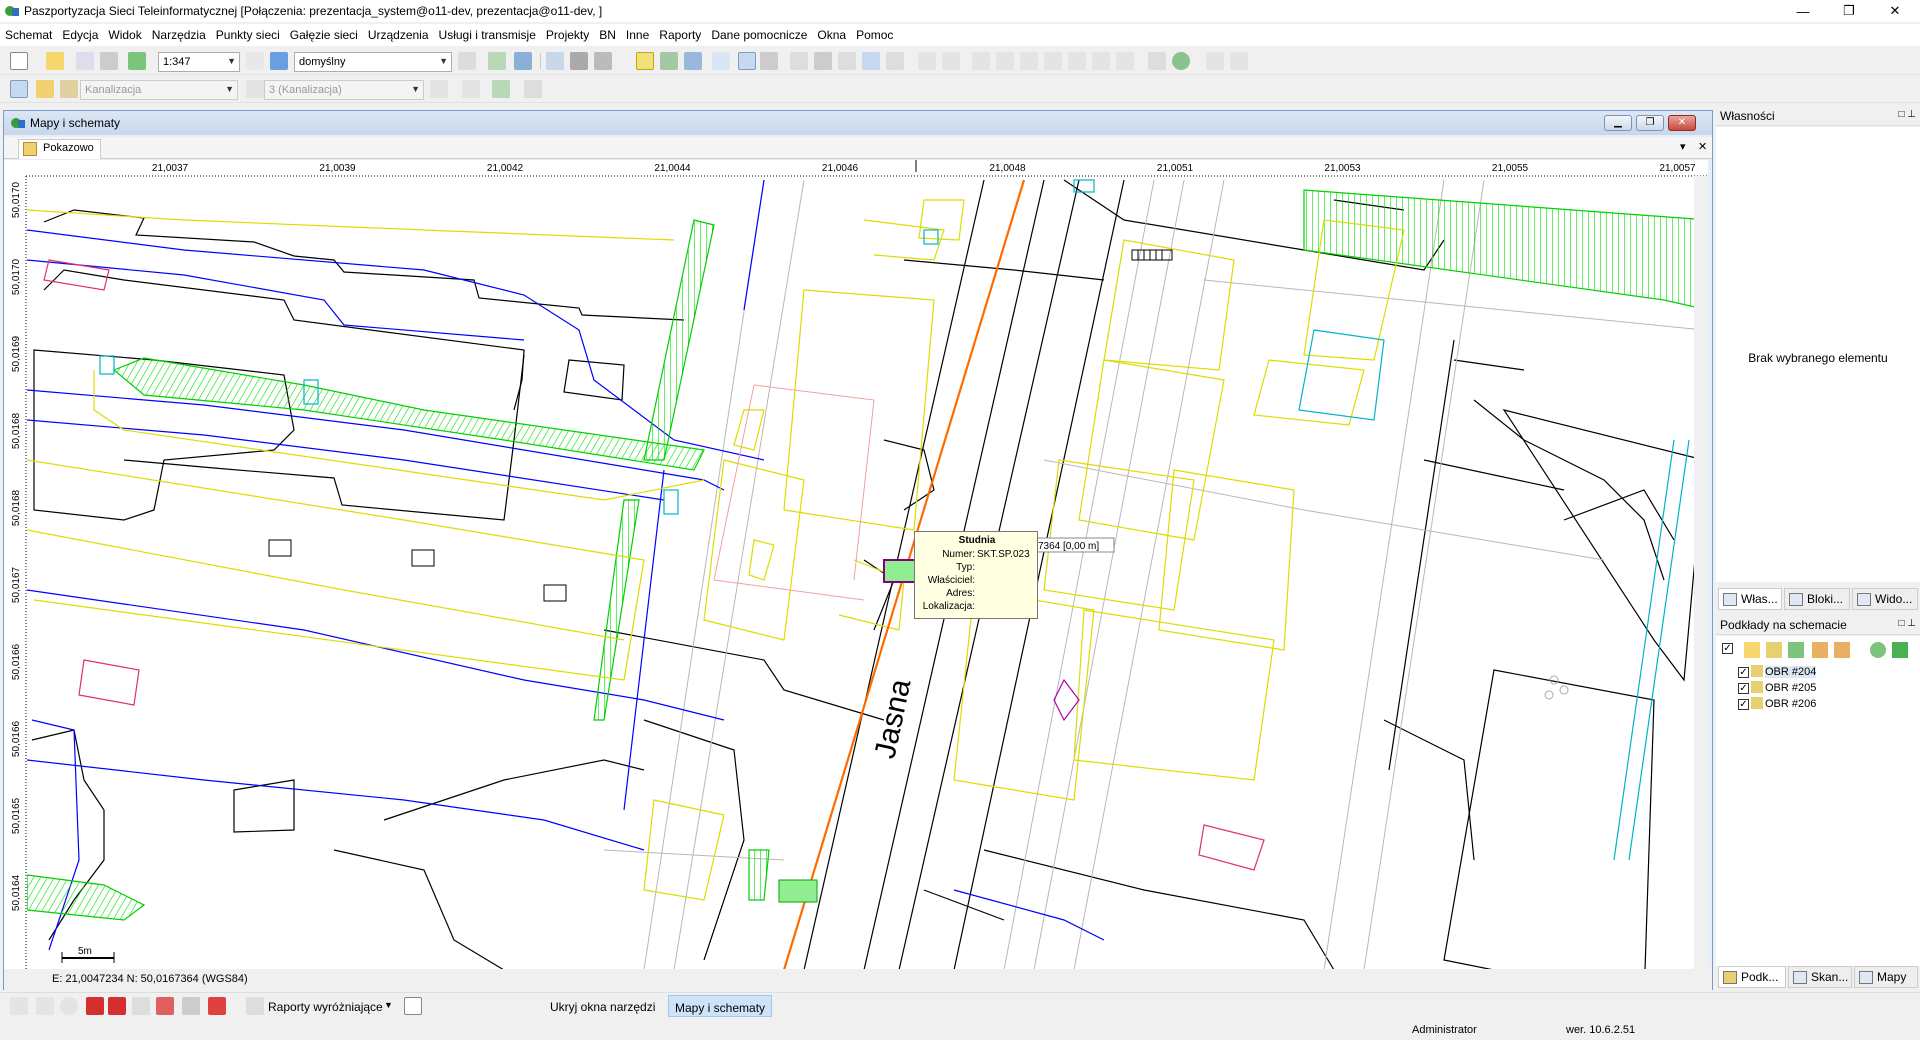 The height and width of the screenshot is (1040, 1920). Describe the element at coordinates (602, 1007) in the screenshot. I see `hide-tools-button: Ukryj okna narzędzi` at that location.